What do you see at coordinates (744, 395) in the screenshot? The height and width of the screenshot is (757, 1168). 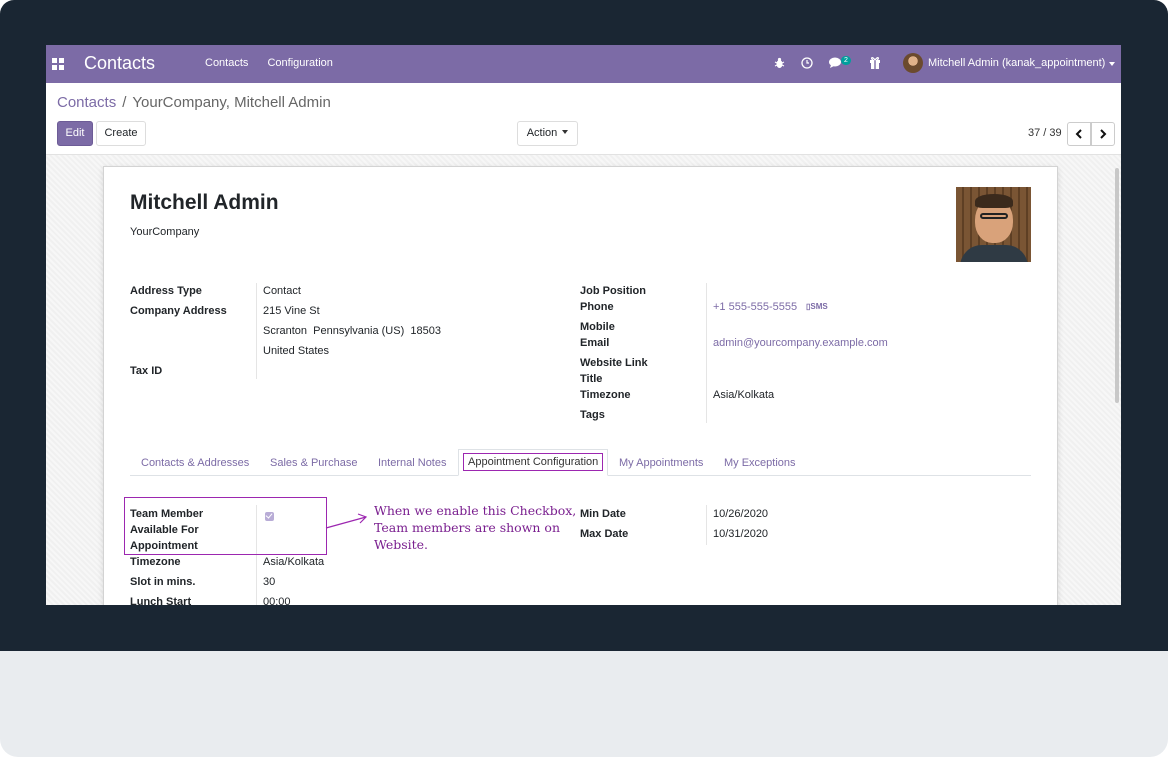 I see `timezone-value: Asia/Kolkata` at bounding box center [744, 395].